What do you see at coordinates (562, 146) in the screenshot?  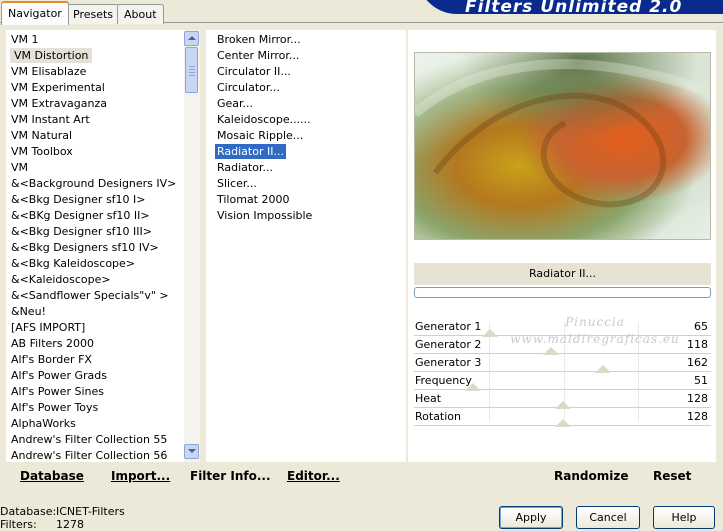 I see `filter-preview-image` at bounding box center [562, 146].